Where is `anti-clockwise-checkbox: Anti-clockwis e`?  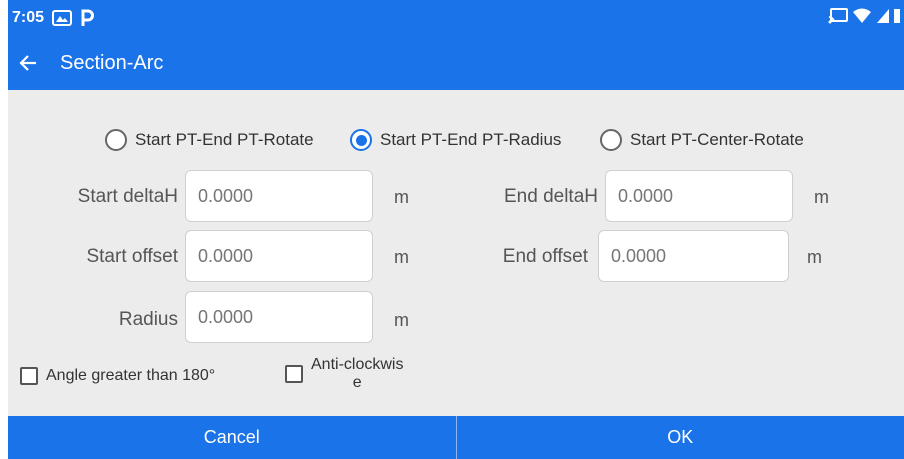 anti-clockwise-checkbox: Anti-clockwis e is located at coordinates (344, 374).